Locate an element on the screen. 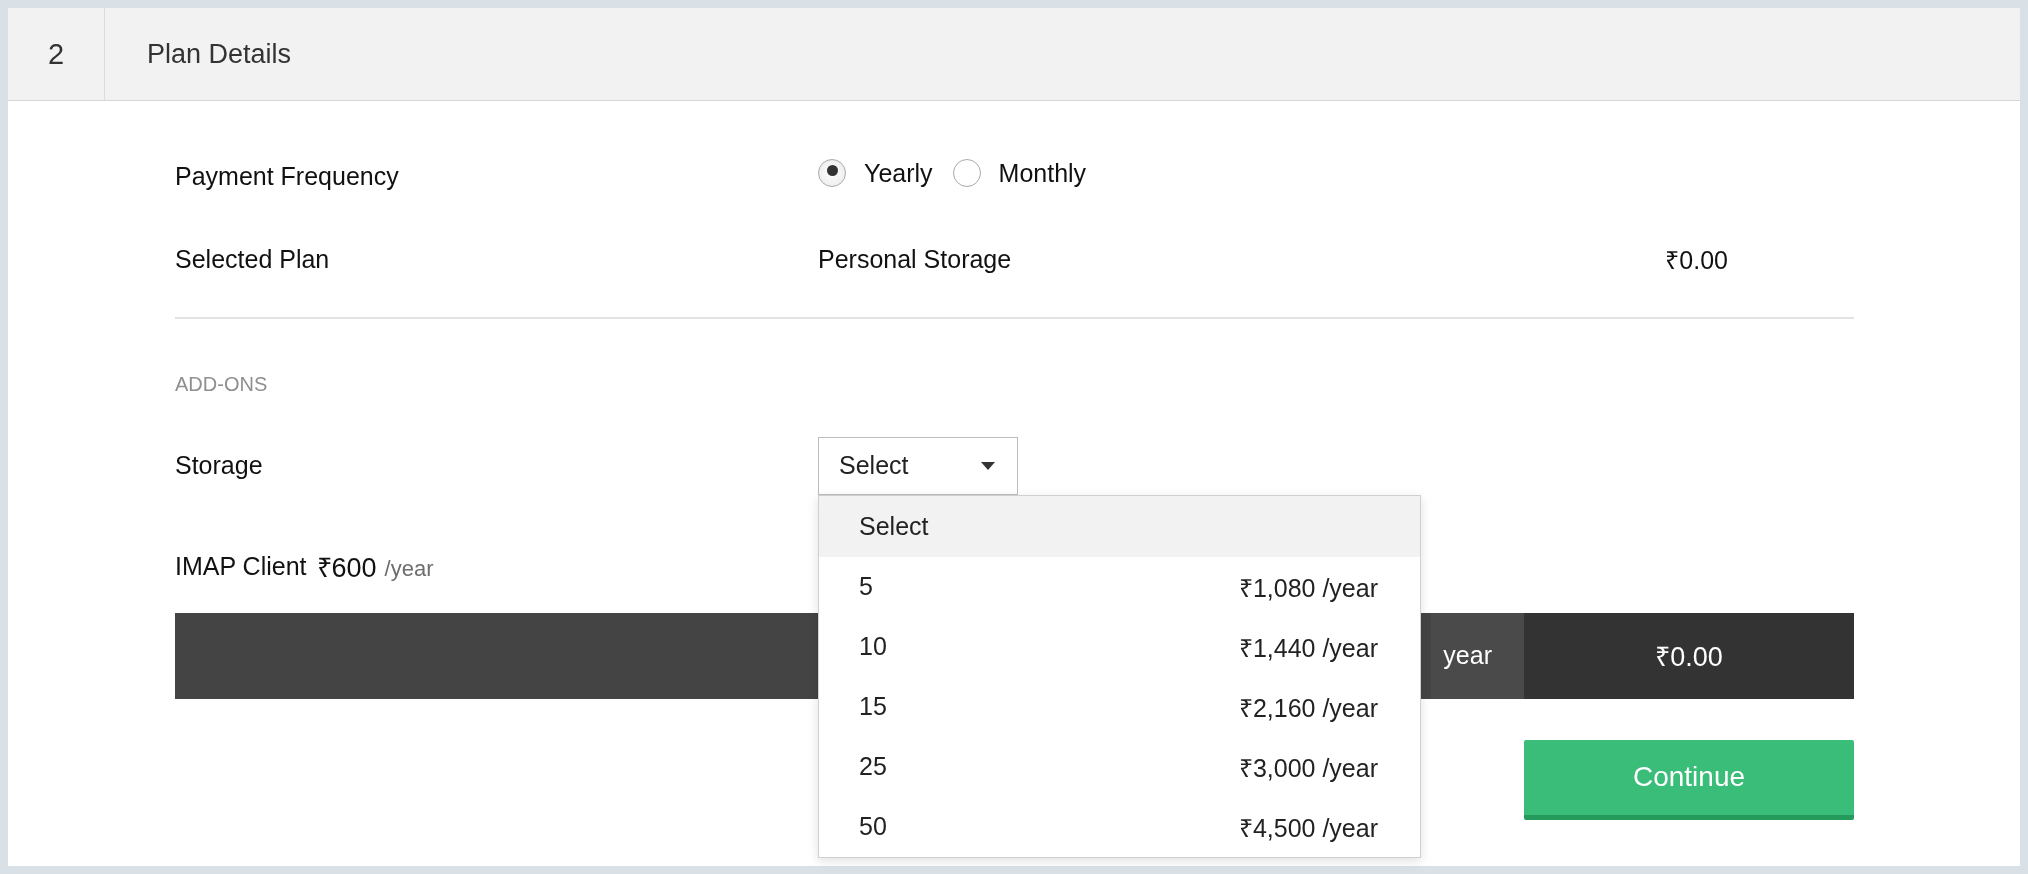 The image size is (2028, 874). section-title: Plan Details is located at coordinates (219, 54).